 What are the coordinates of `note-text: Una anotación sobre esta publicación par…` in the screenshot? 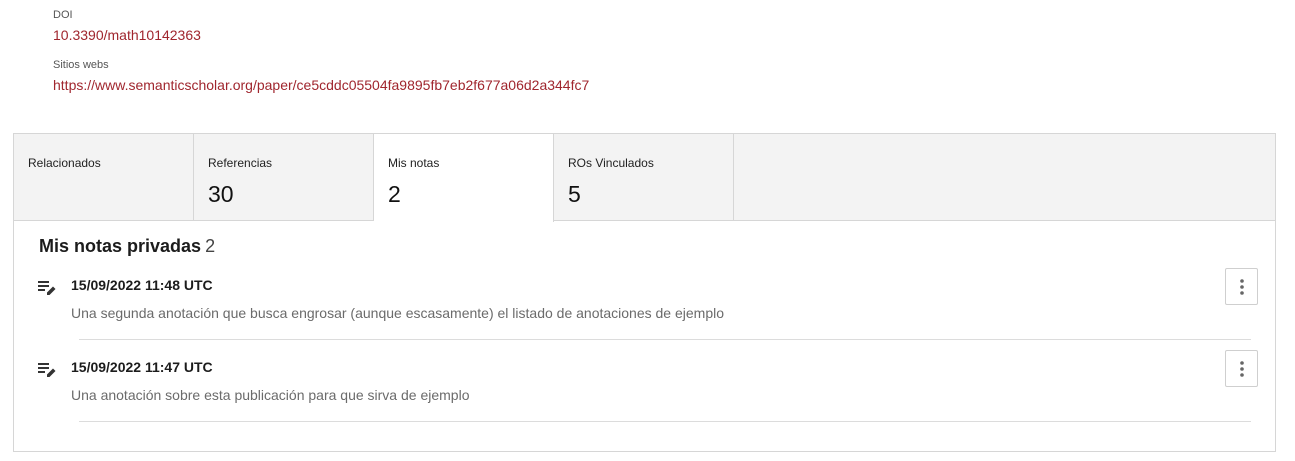 It's located at (270, 395).